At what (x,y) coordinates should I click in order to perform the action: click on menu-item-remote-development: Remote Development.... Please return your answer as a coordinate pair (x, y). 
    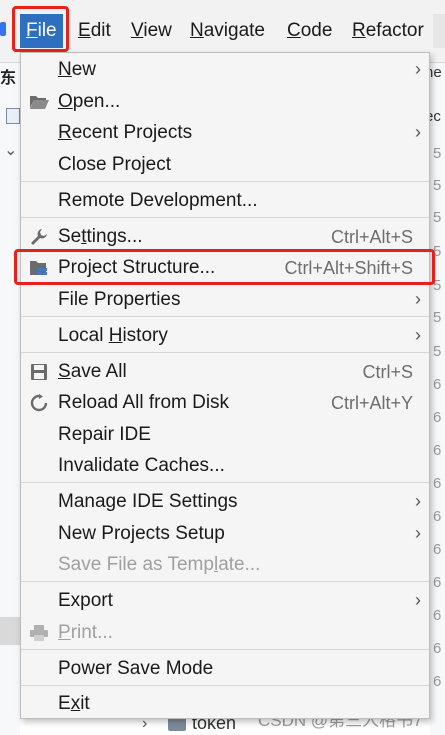
    Looking at the image, I should click on (225, 201).